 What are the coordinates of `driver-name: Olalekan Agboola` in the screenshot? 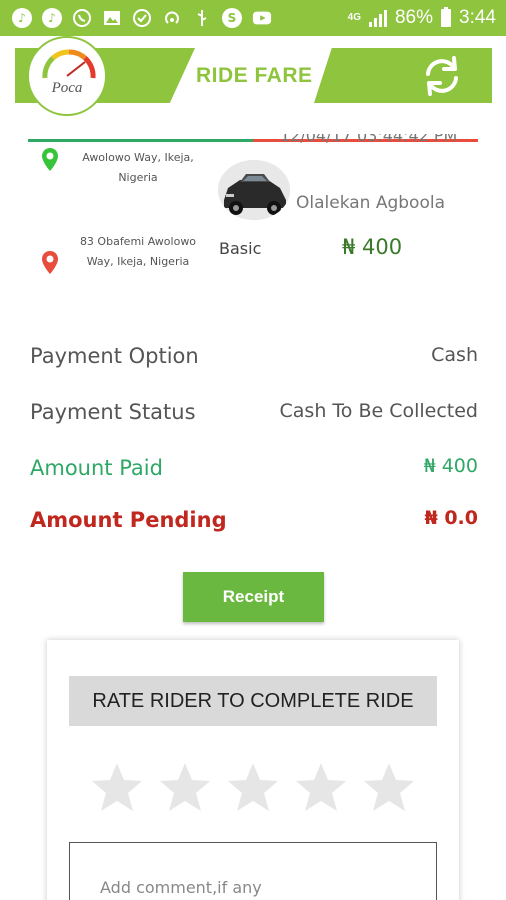 It's located at (370, 203).